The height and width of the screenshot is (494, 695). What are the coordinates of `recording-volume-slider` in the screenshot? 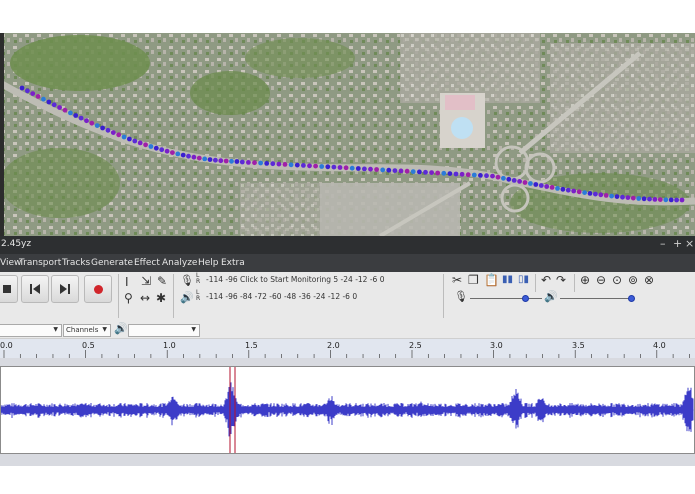 It's located at (506, 298).